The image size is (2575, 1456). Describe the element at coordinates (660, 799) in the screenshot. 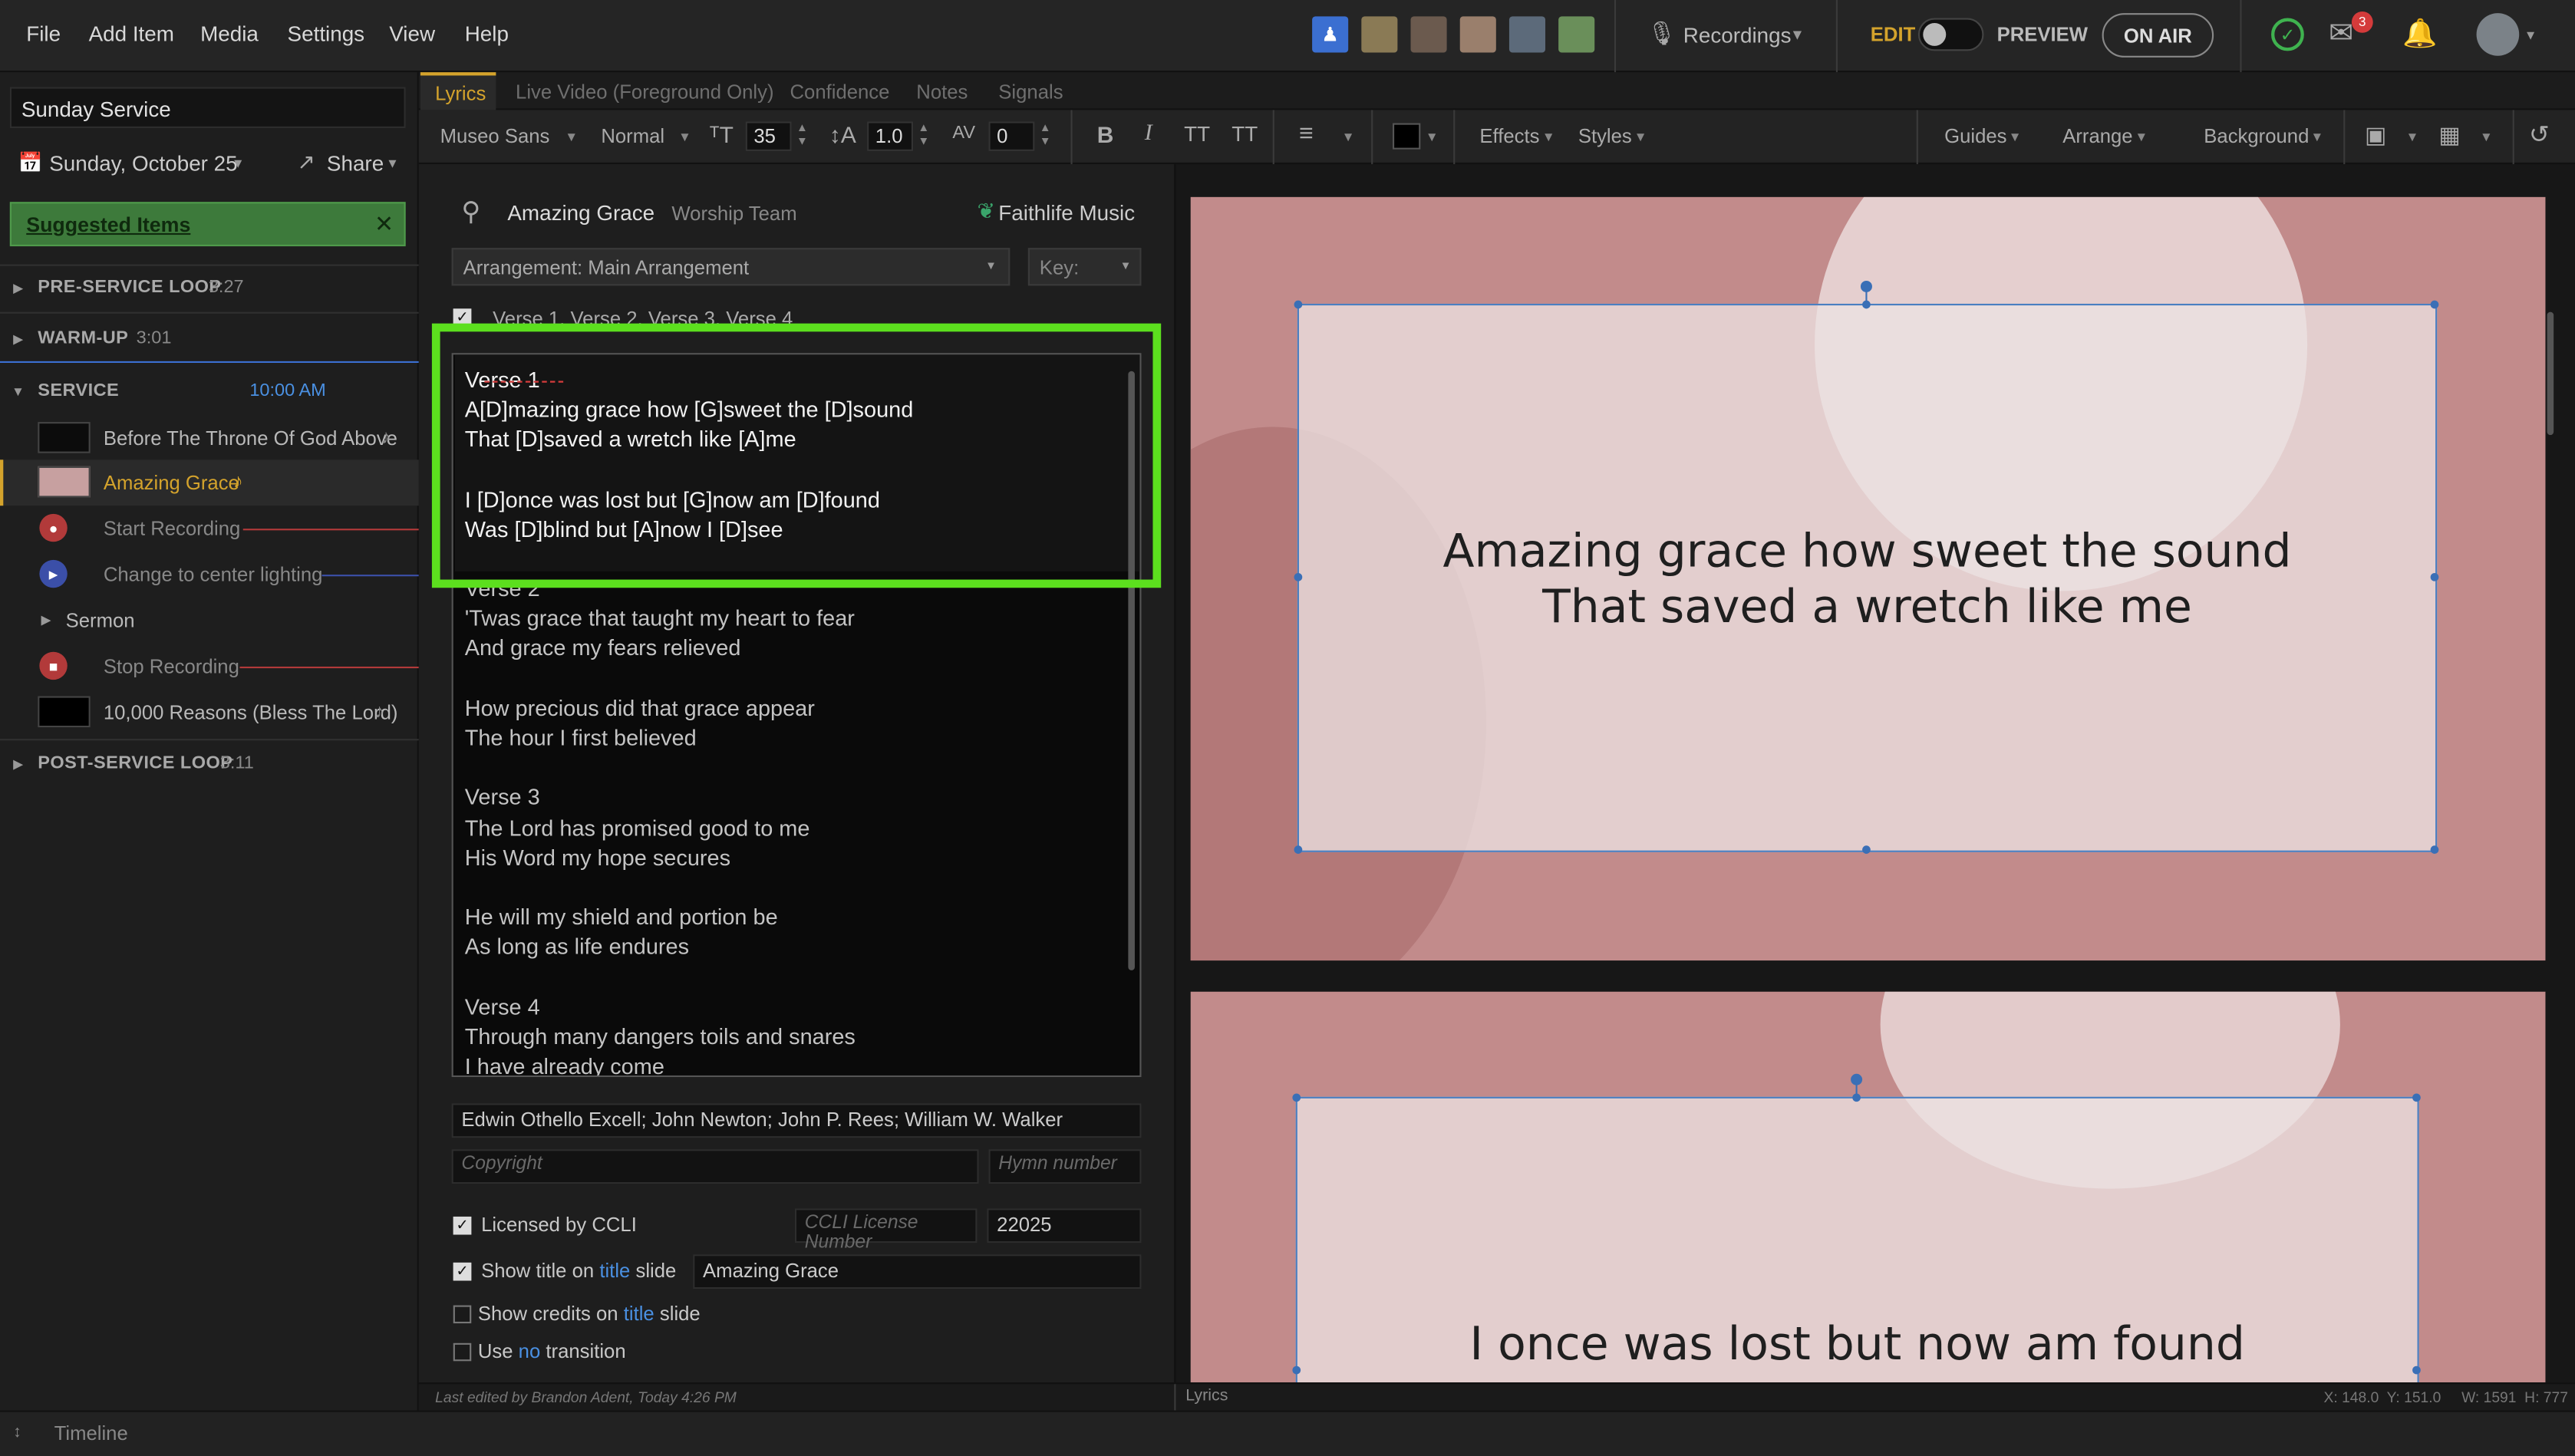

I see `lyric-line: Verse 3` at that location.